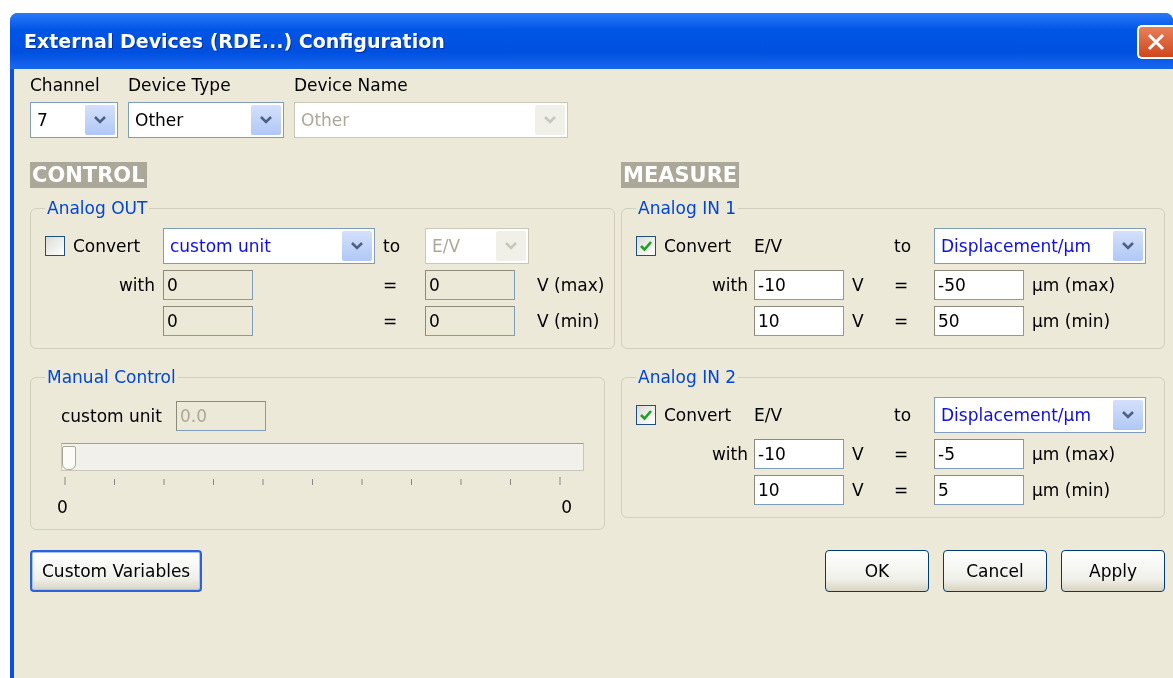 Image resolution: width=1173 pixels, height=678 pixels. What do you see at coordinates (65, 85) in the screenshot?
I see `field-label: Channel` at bounding box center [65, 85].